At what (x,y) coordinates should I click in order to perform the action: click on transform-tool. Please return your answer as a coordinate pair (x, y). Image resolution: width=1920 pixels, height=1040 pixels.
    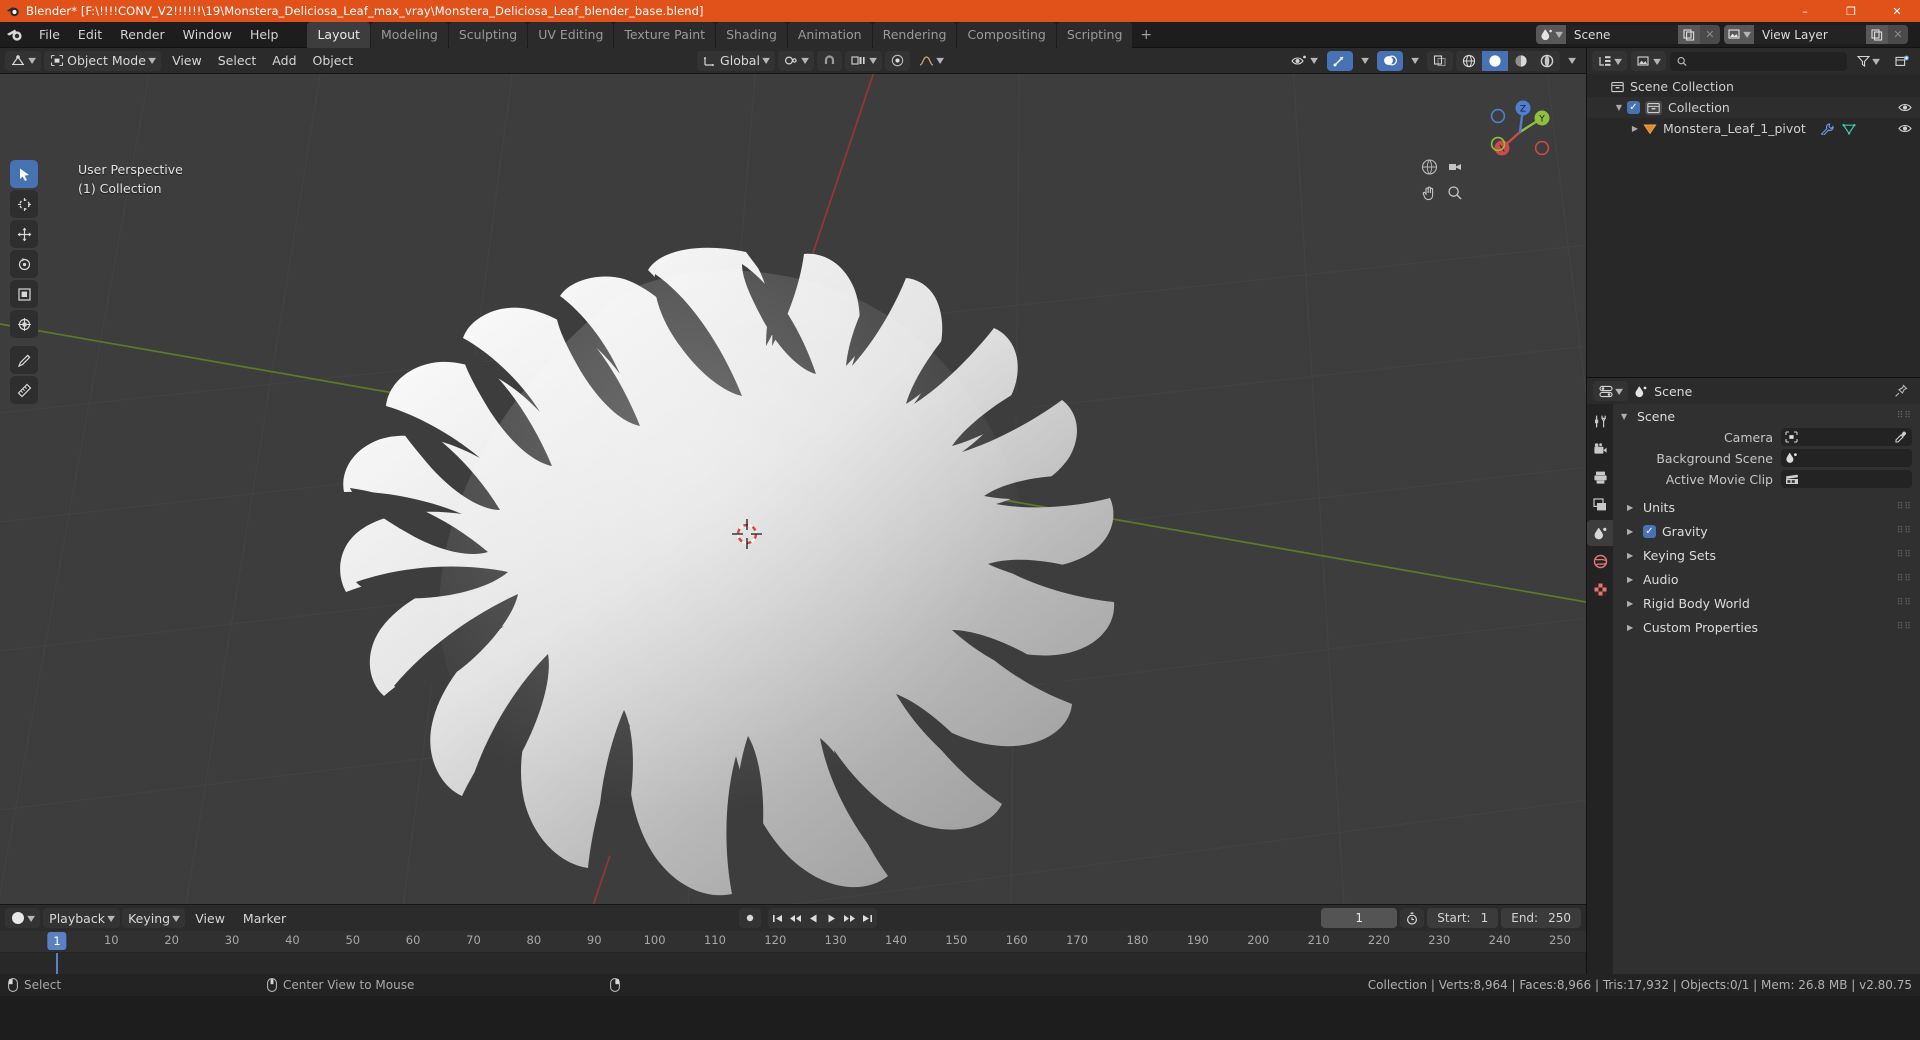
    Looking at the image, I should click on (24, 324).